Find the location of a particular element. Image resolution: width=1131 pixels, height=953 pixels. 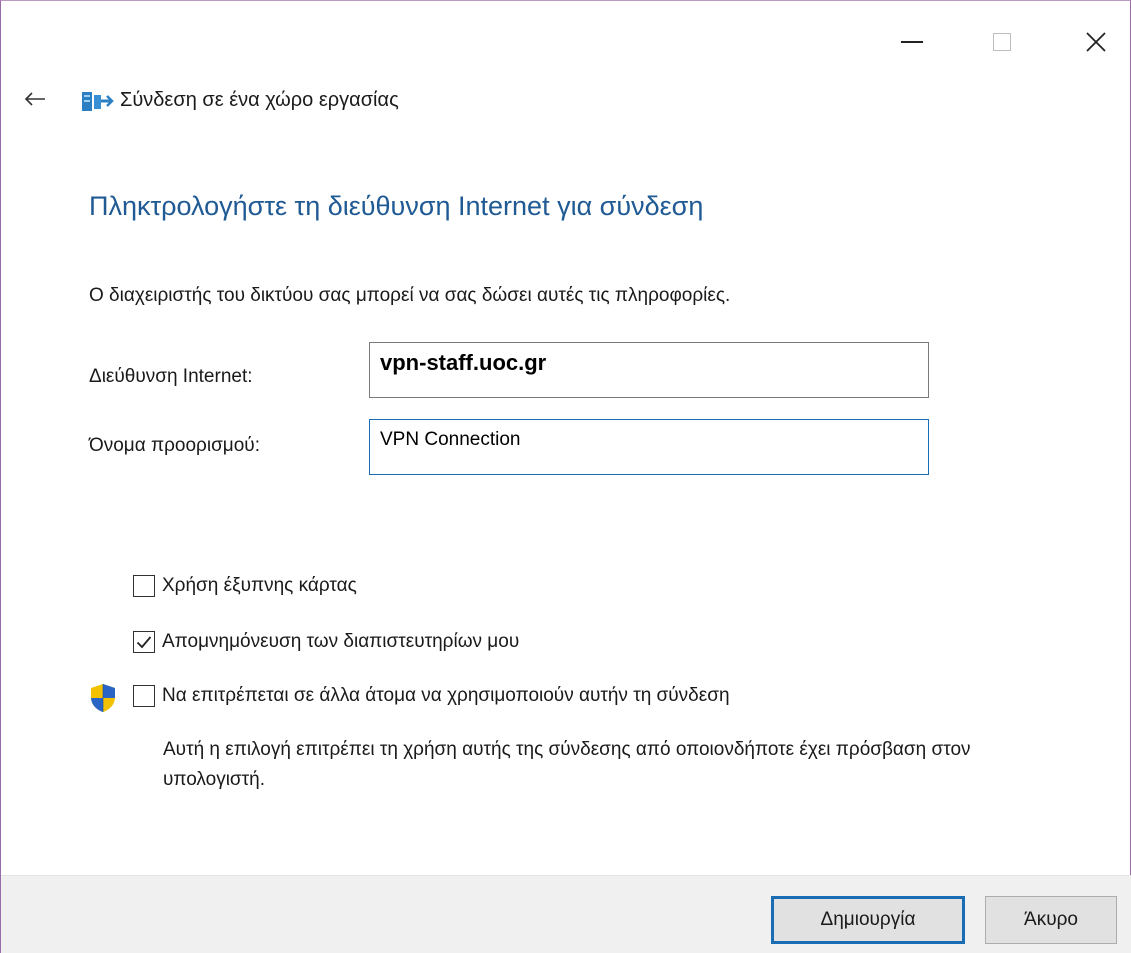

maximize-icon is located at coordinates (1002, 42).